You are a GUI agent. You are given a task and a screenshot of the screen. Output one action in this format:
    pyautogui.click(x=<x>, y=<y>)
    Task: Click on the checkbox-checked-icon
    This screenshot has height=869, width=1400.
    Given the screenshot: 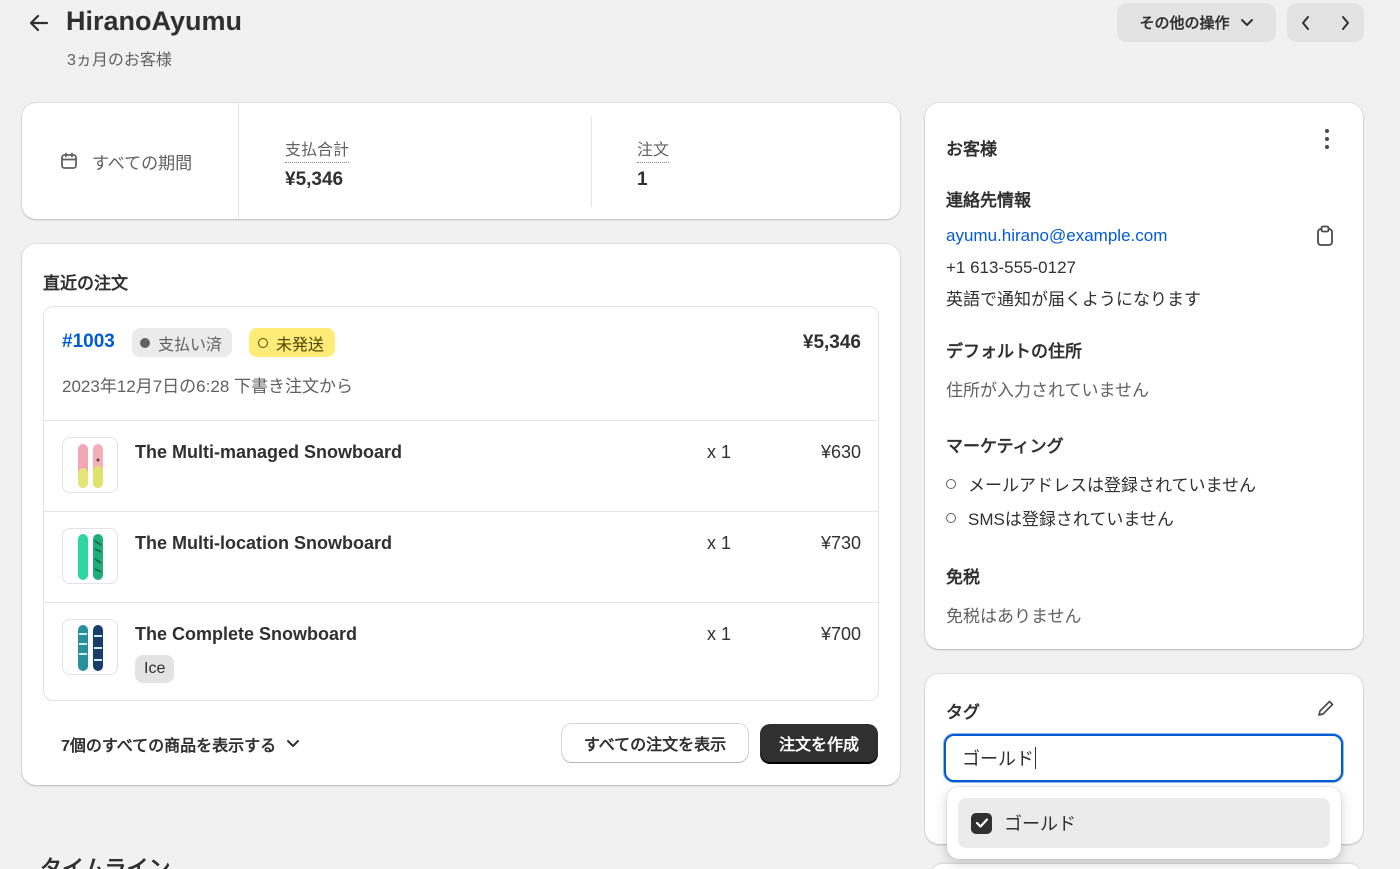 What is the action you would take?
    pyautogui.click(x=981, y=823)
    